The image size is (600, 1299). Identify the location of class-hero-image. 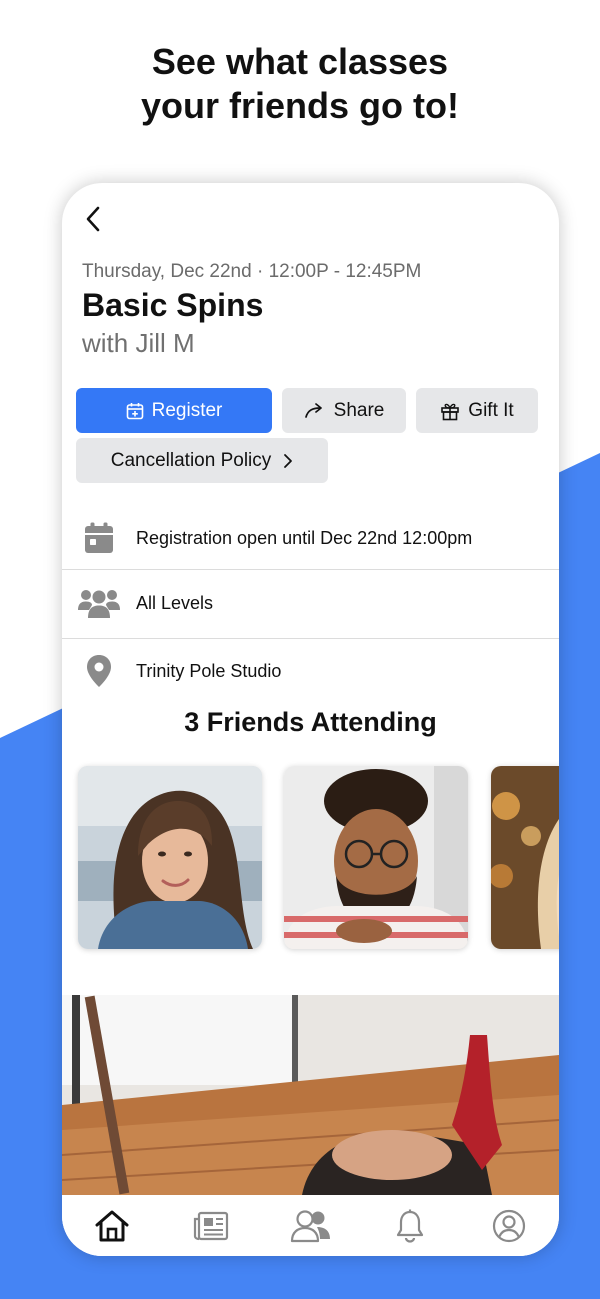
(310, 1095).